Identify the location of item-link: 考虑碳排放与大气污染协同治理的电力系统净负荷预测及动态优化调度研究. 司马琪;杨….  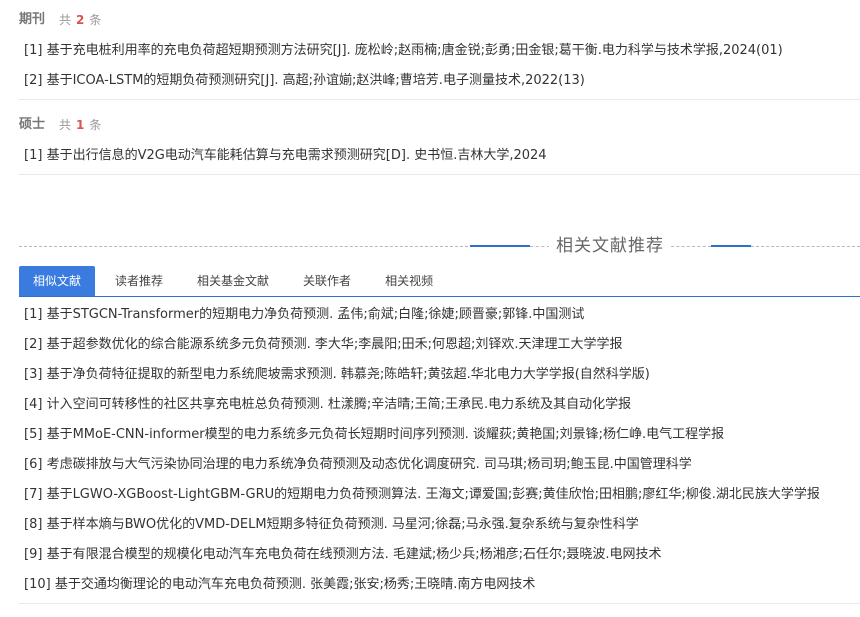
(369, 464).